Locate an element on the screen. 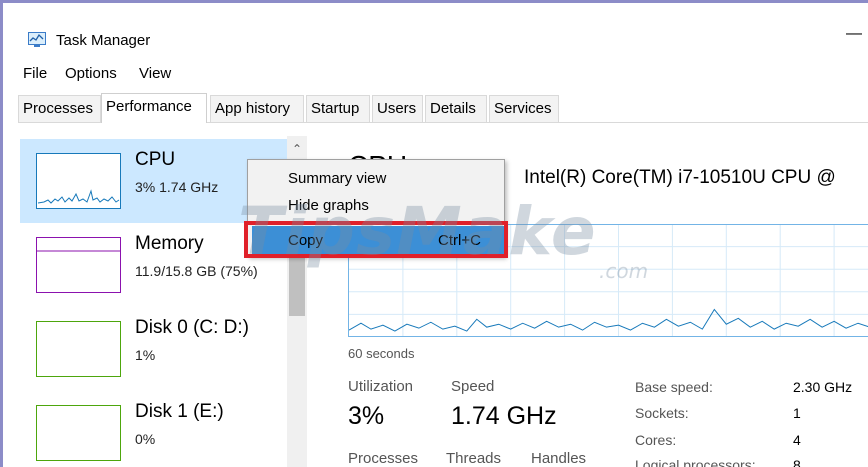 This screenshot has height=467, width=868. disk-0-thumbnail-graph is located at coordinates (78, 349).